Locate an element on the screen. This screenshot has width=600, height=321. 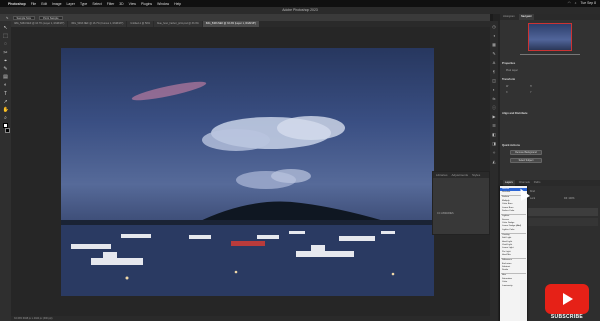
dodge-tool-icon: ◐ is located at coordinates (6, 85).